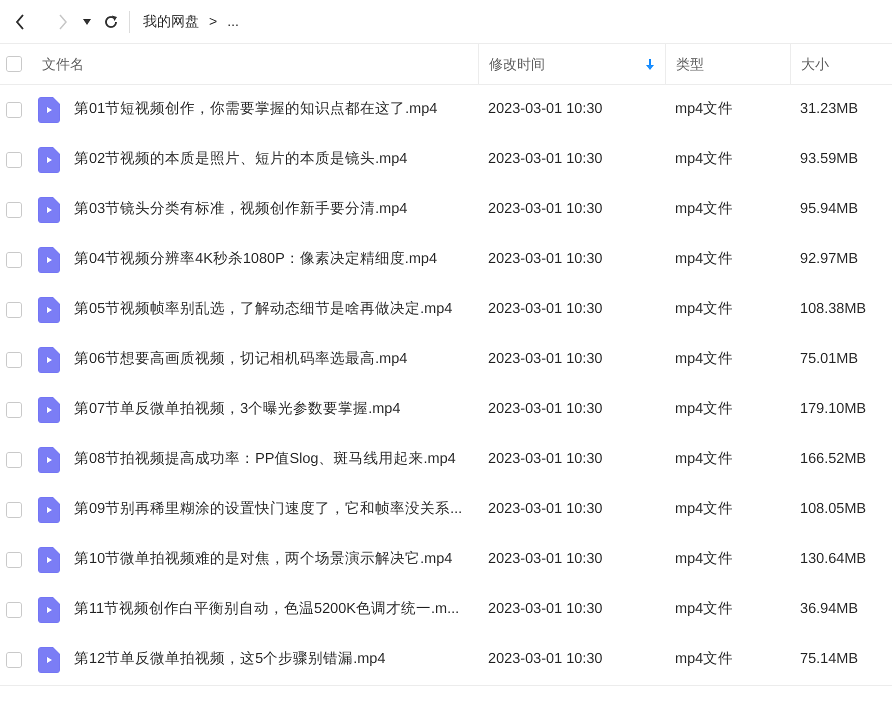  I want to click on file-name: 第04节视频分辨率4K秒杀1080P：像素决定精细度.mp4, so click(256, 260).